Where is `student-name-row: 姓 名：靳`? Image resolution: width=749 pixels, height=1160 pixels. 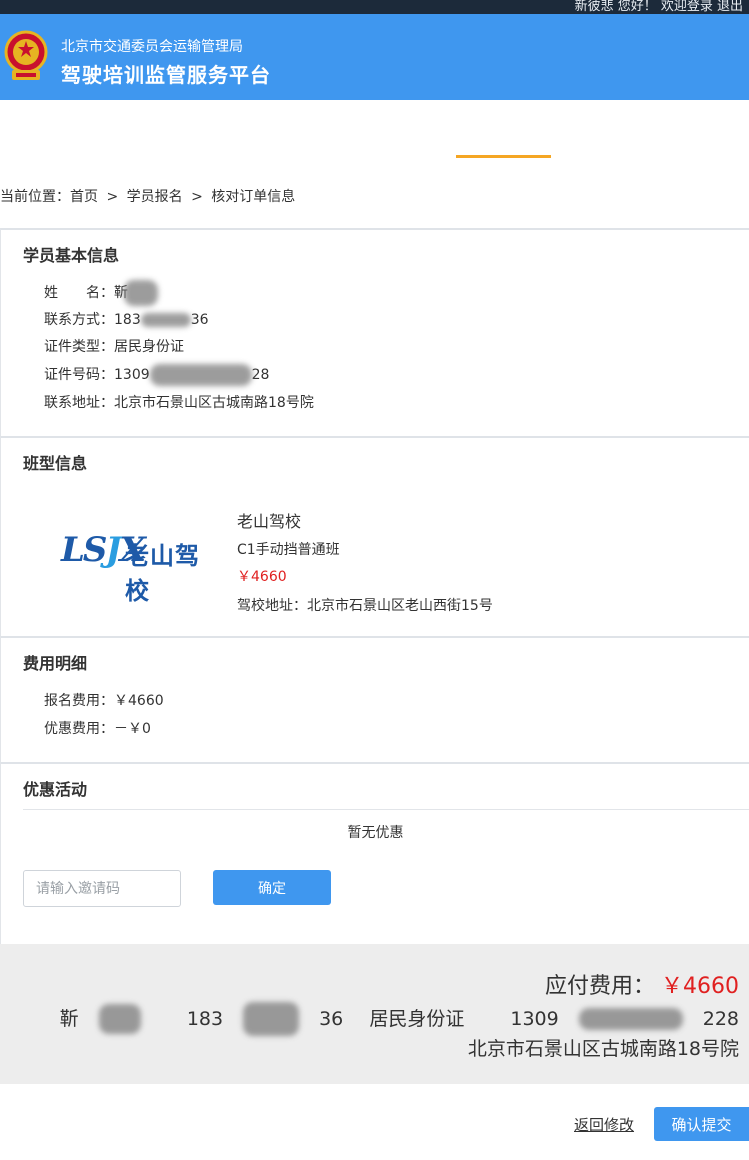 student-name-row: 姓 名：靳 is located at coordinates (101, 293).